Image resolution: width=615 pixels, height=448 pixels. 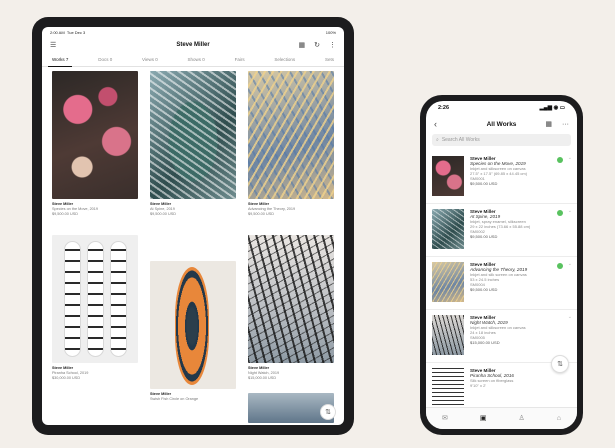 What do you see at coordinates (559, 418) in the screenshot?
I see `home-icon: ⌂` at bounding box center [559, 418].